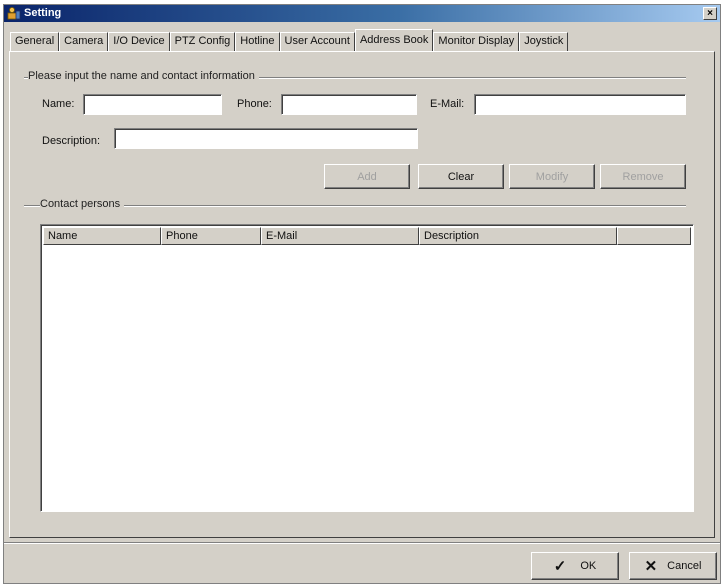 The image size is (724, 587). Describe the element at coordinates (43, 13) in the screenshot. I see `window-title: Setting` at that location.